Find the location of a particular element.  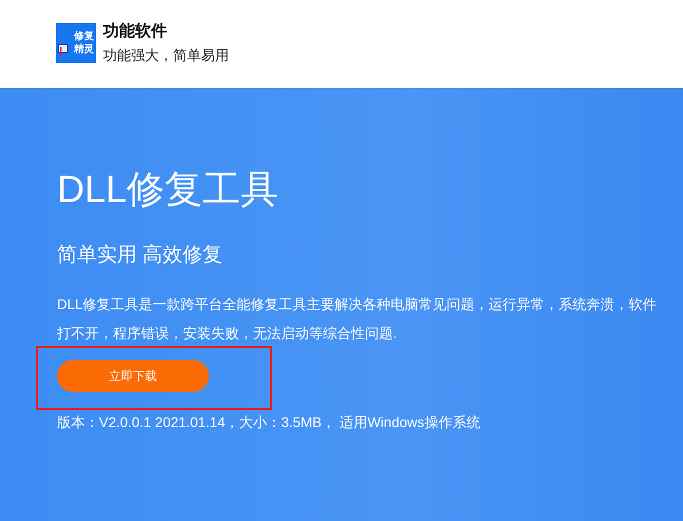

window-icon is located at coordinates (63, 50).